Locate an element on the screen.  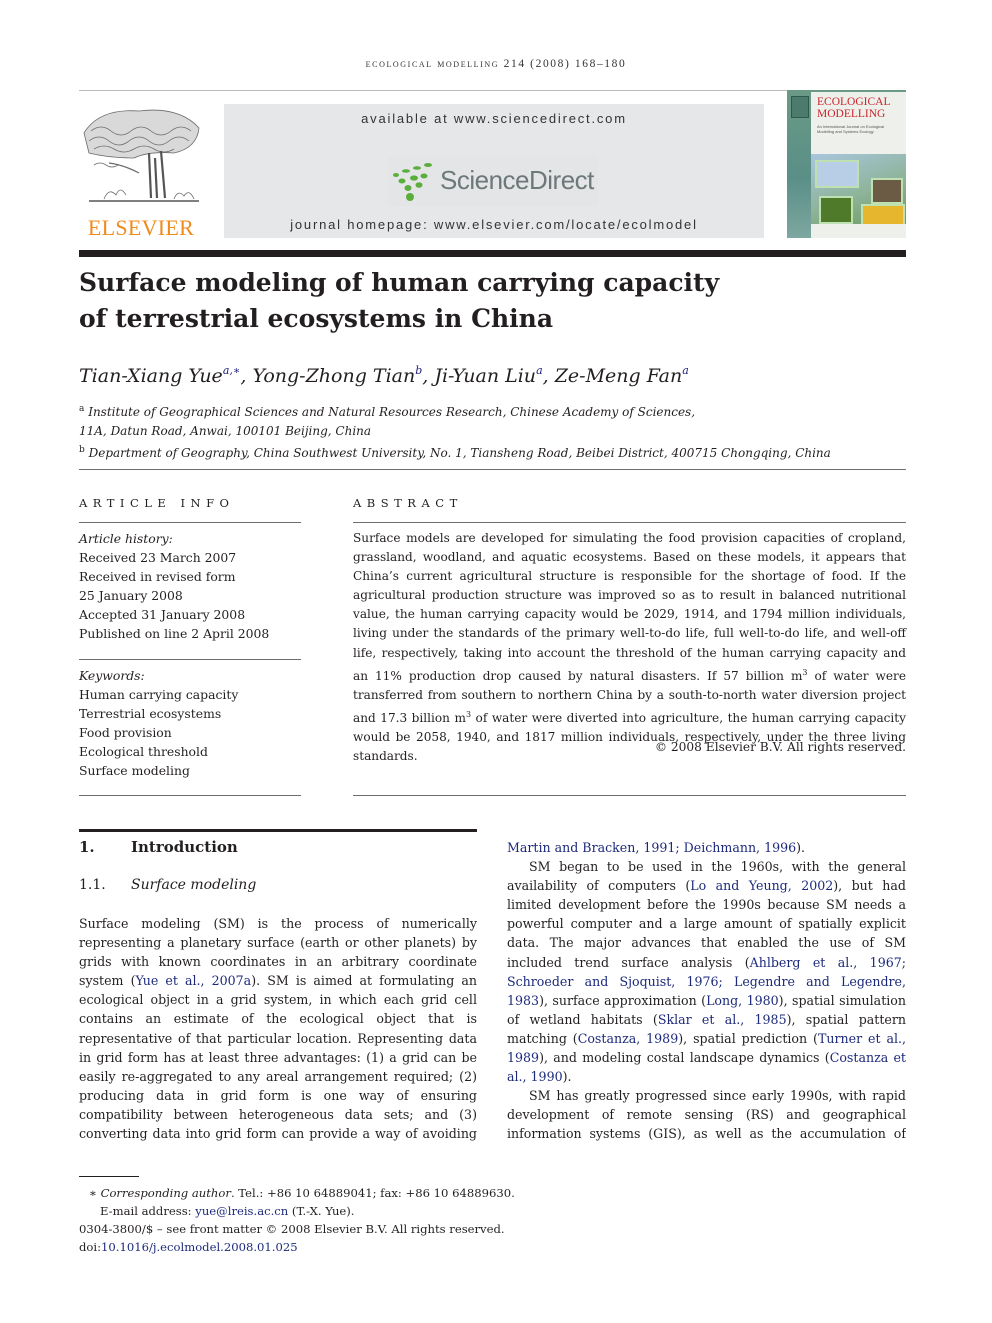
section-1-1-heading: Surface modeling is located at coordinates (194, 885).